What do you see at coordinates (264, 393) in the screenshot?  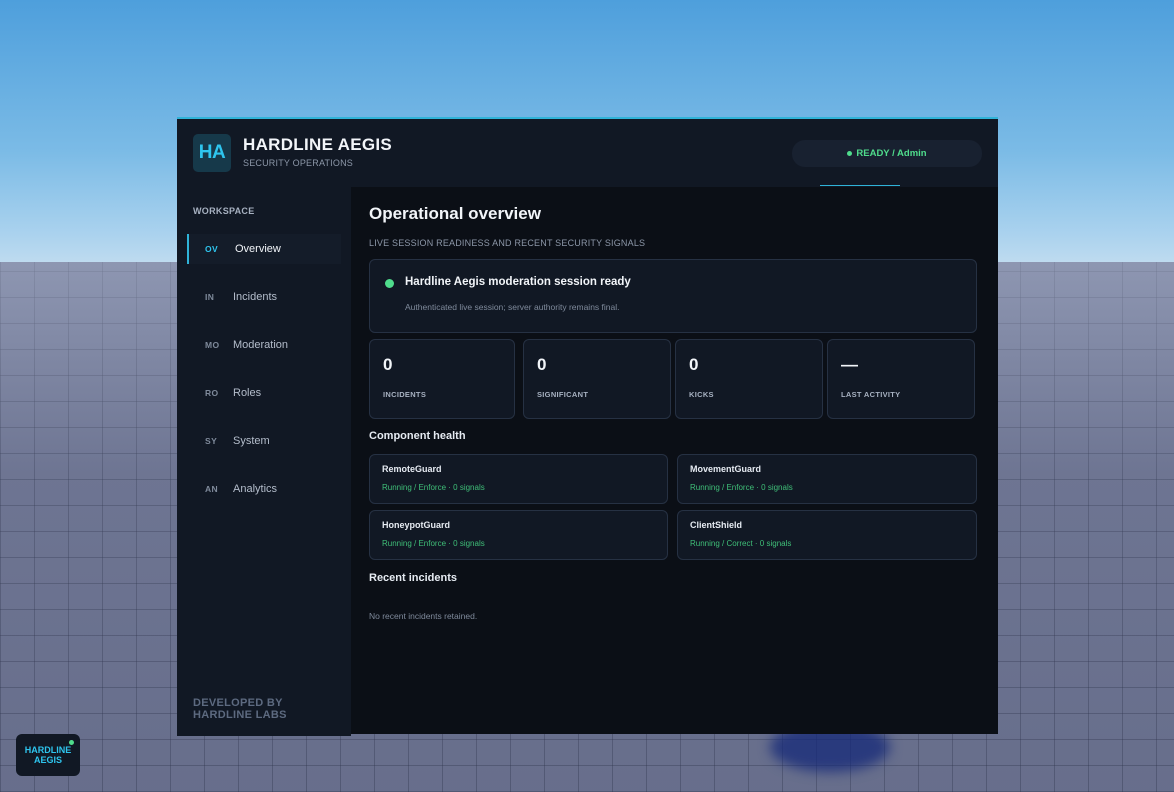 I see `sidebar-item-roles: RO Roles` at bounding box center [264, 393].